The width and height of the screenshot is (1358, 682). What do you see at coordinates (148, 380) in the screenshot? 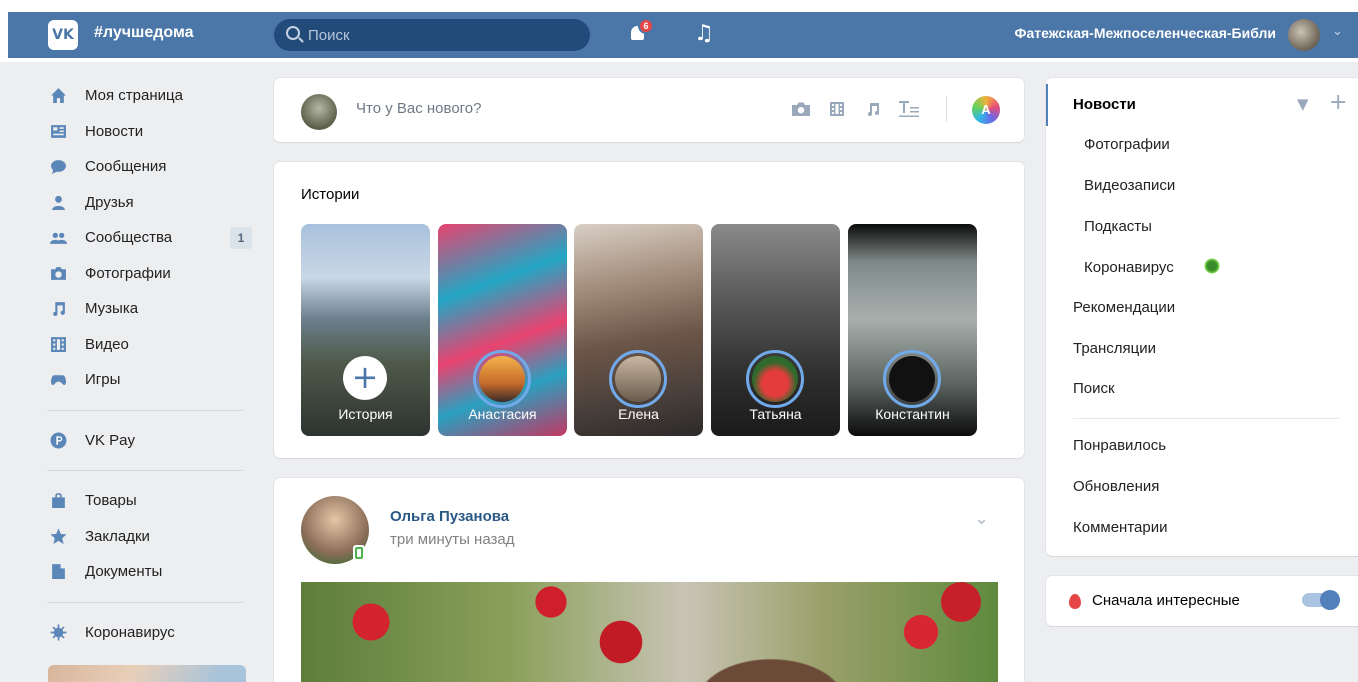
I see `sidebar-item-games: Игры` at bounding box center [148, 380].